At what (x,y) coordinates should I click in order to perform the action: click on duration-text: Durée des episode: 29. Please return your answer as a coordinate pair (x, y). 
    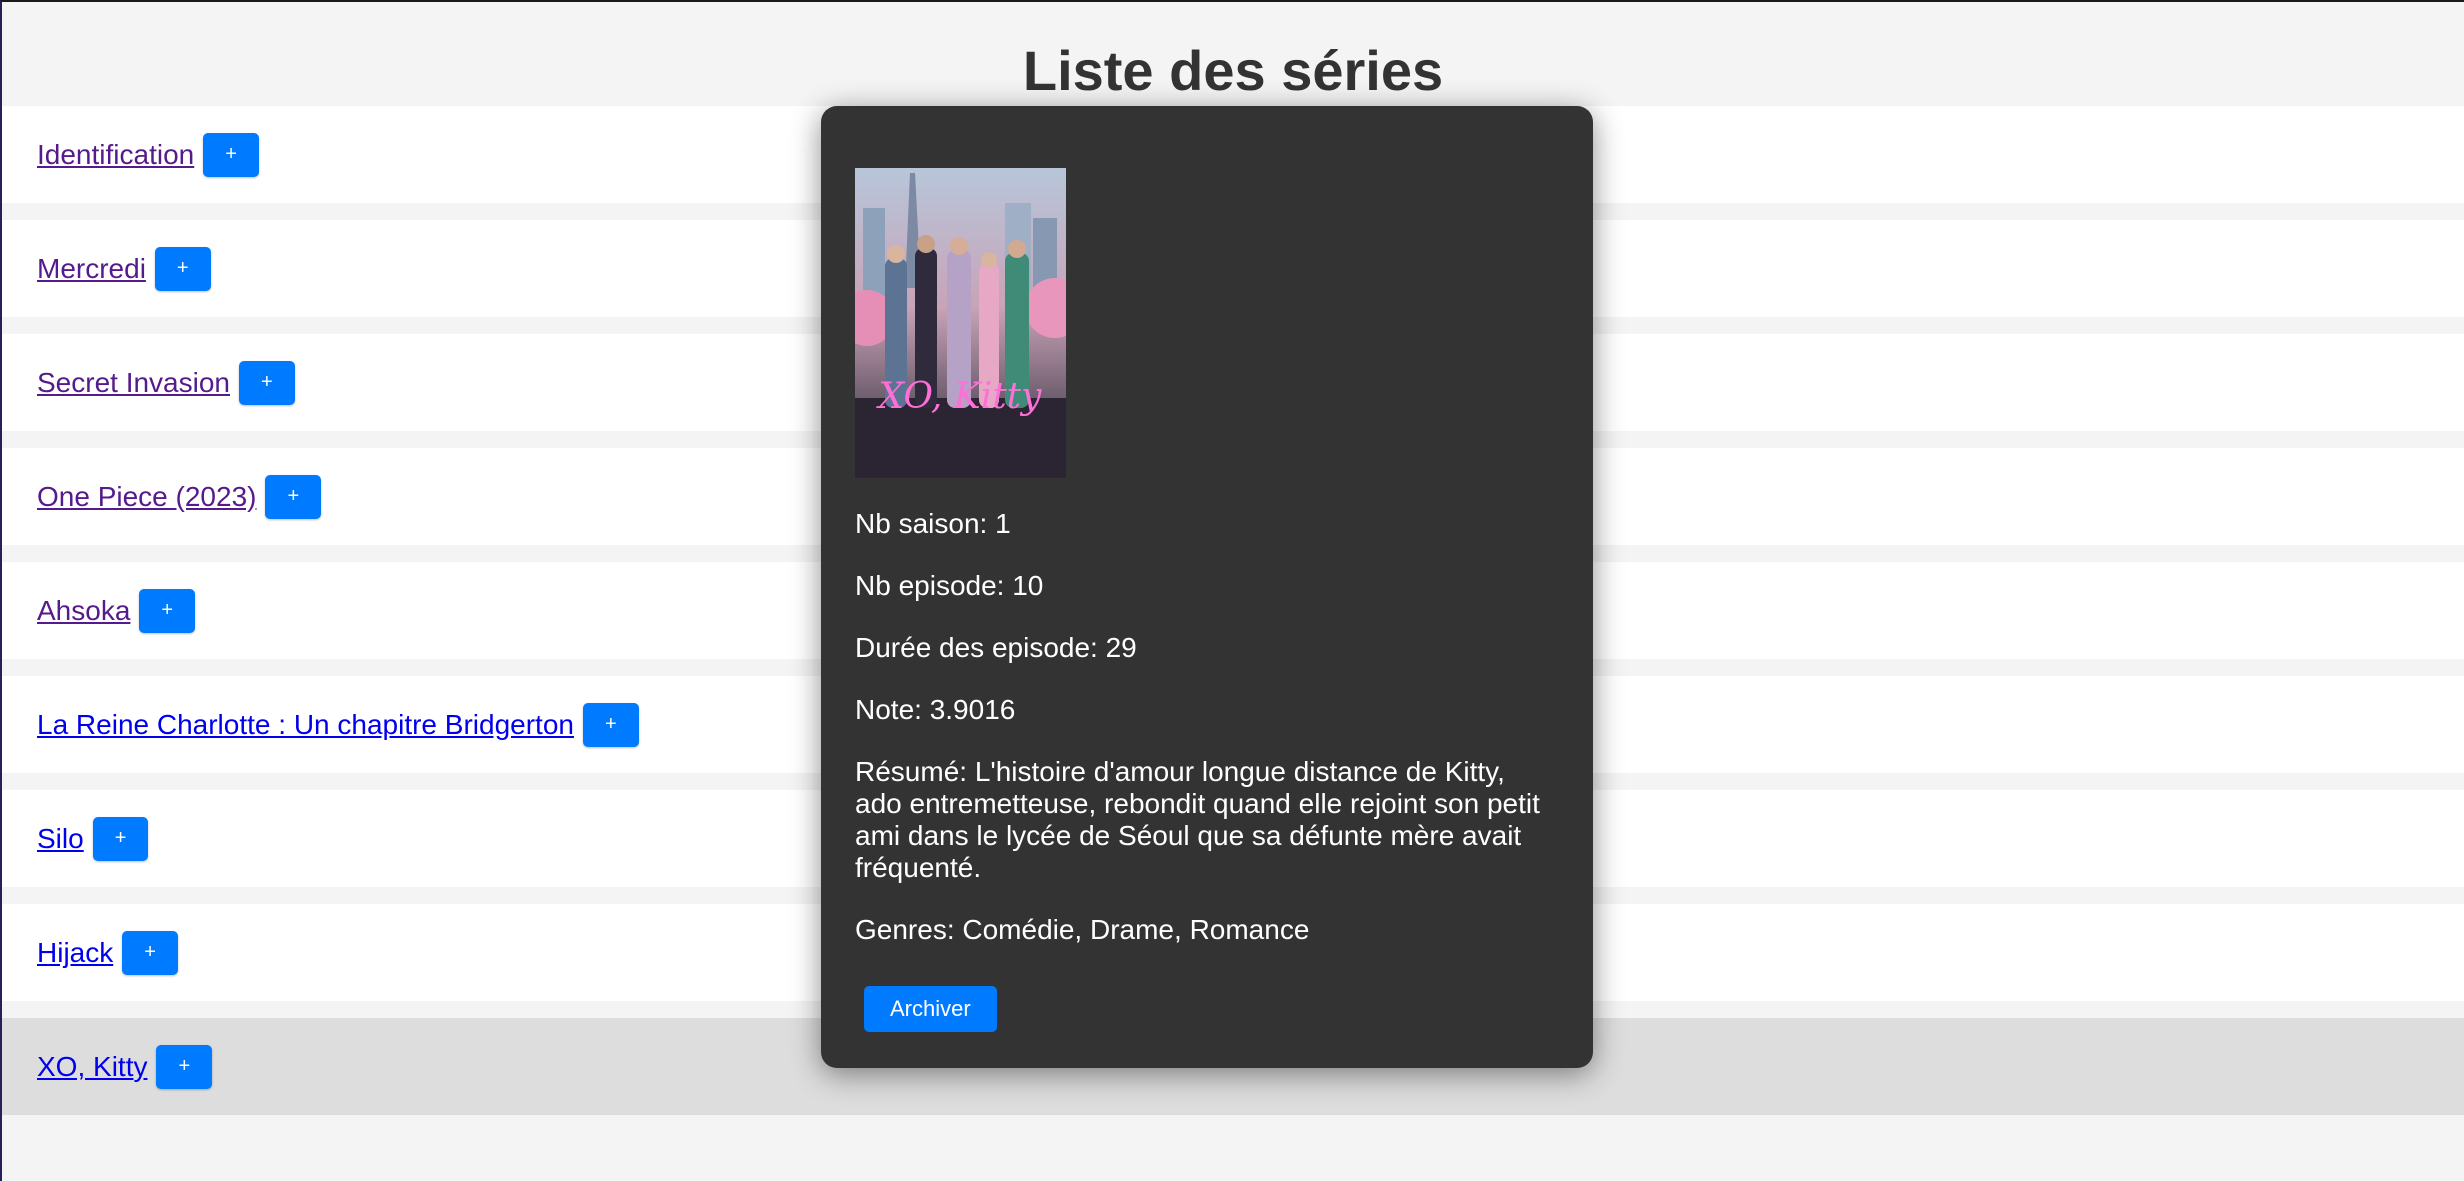
    Looking at the image, I should click on (996, 647).